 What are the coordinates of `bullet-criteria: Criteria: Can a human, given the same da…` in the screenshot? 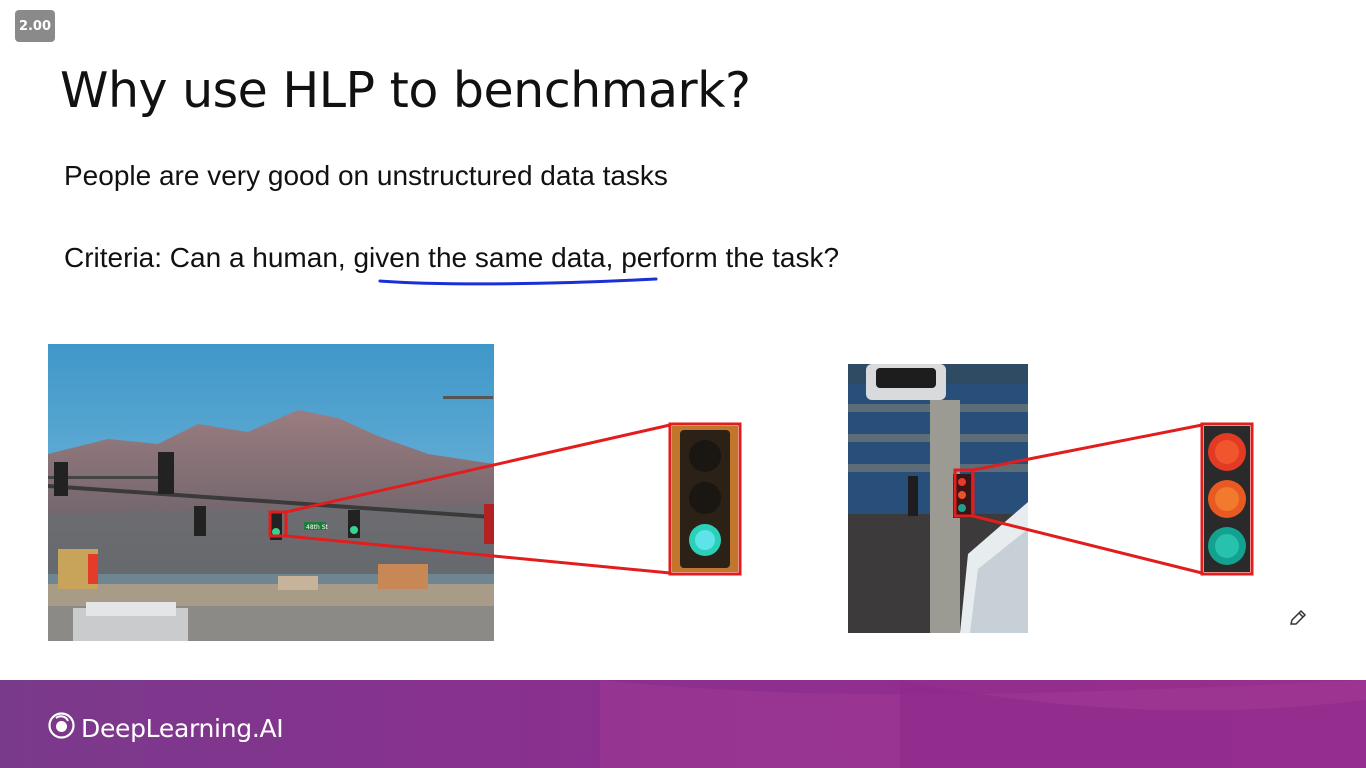 It's located at (451, 258).